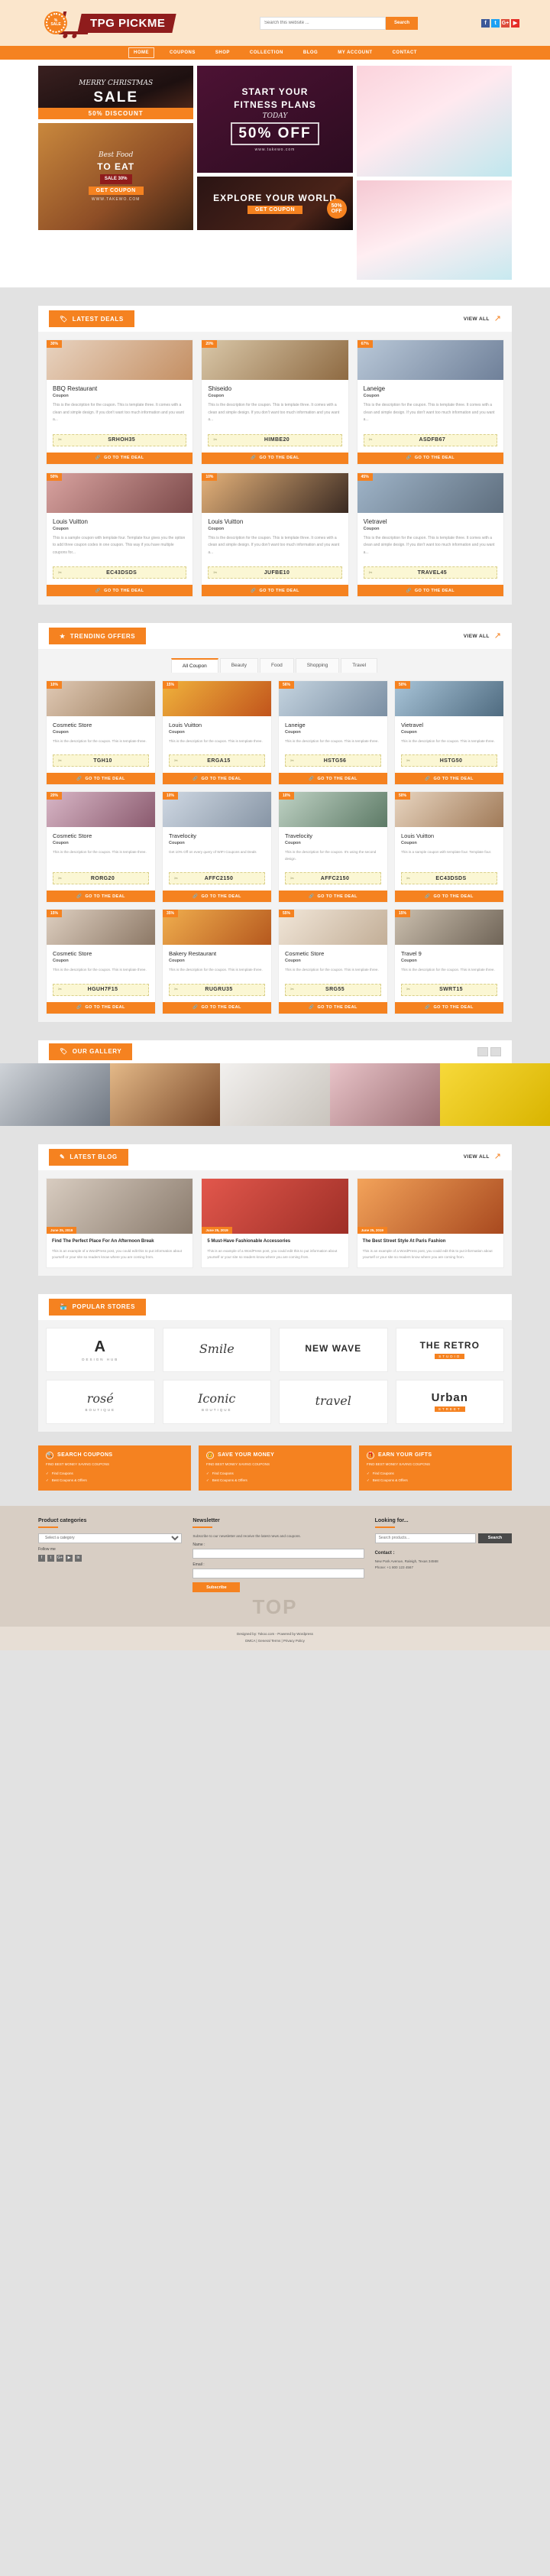 Image resolution: width=550 pixels, height=2576 pixels. I want to click on blog-view-all: VIEW ALL ↗, so click(482, 1157).